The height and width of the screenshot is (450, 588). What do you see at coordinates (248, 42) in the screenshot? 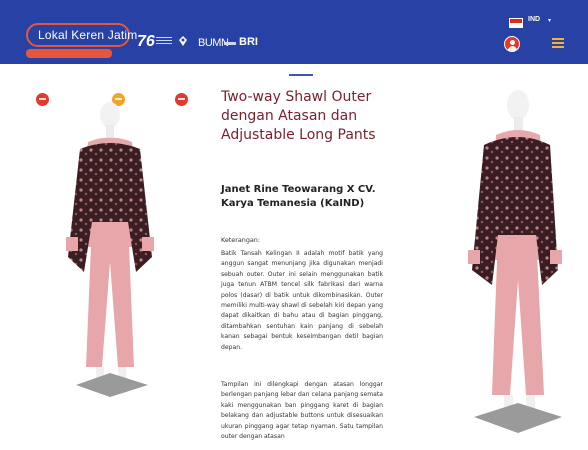
I see `bri-logo: BRI` at bounding box center [248, 42].